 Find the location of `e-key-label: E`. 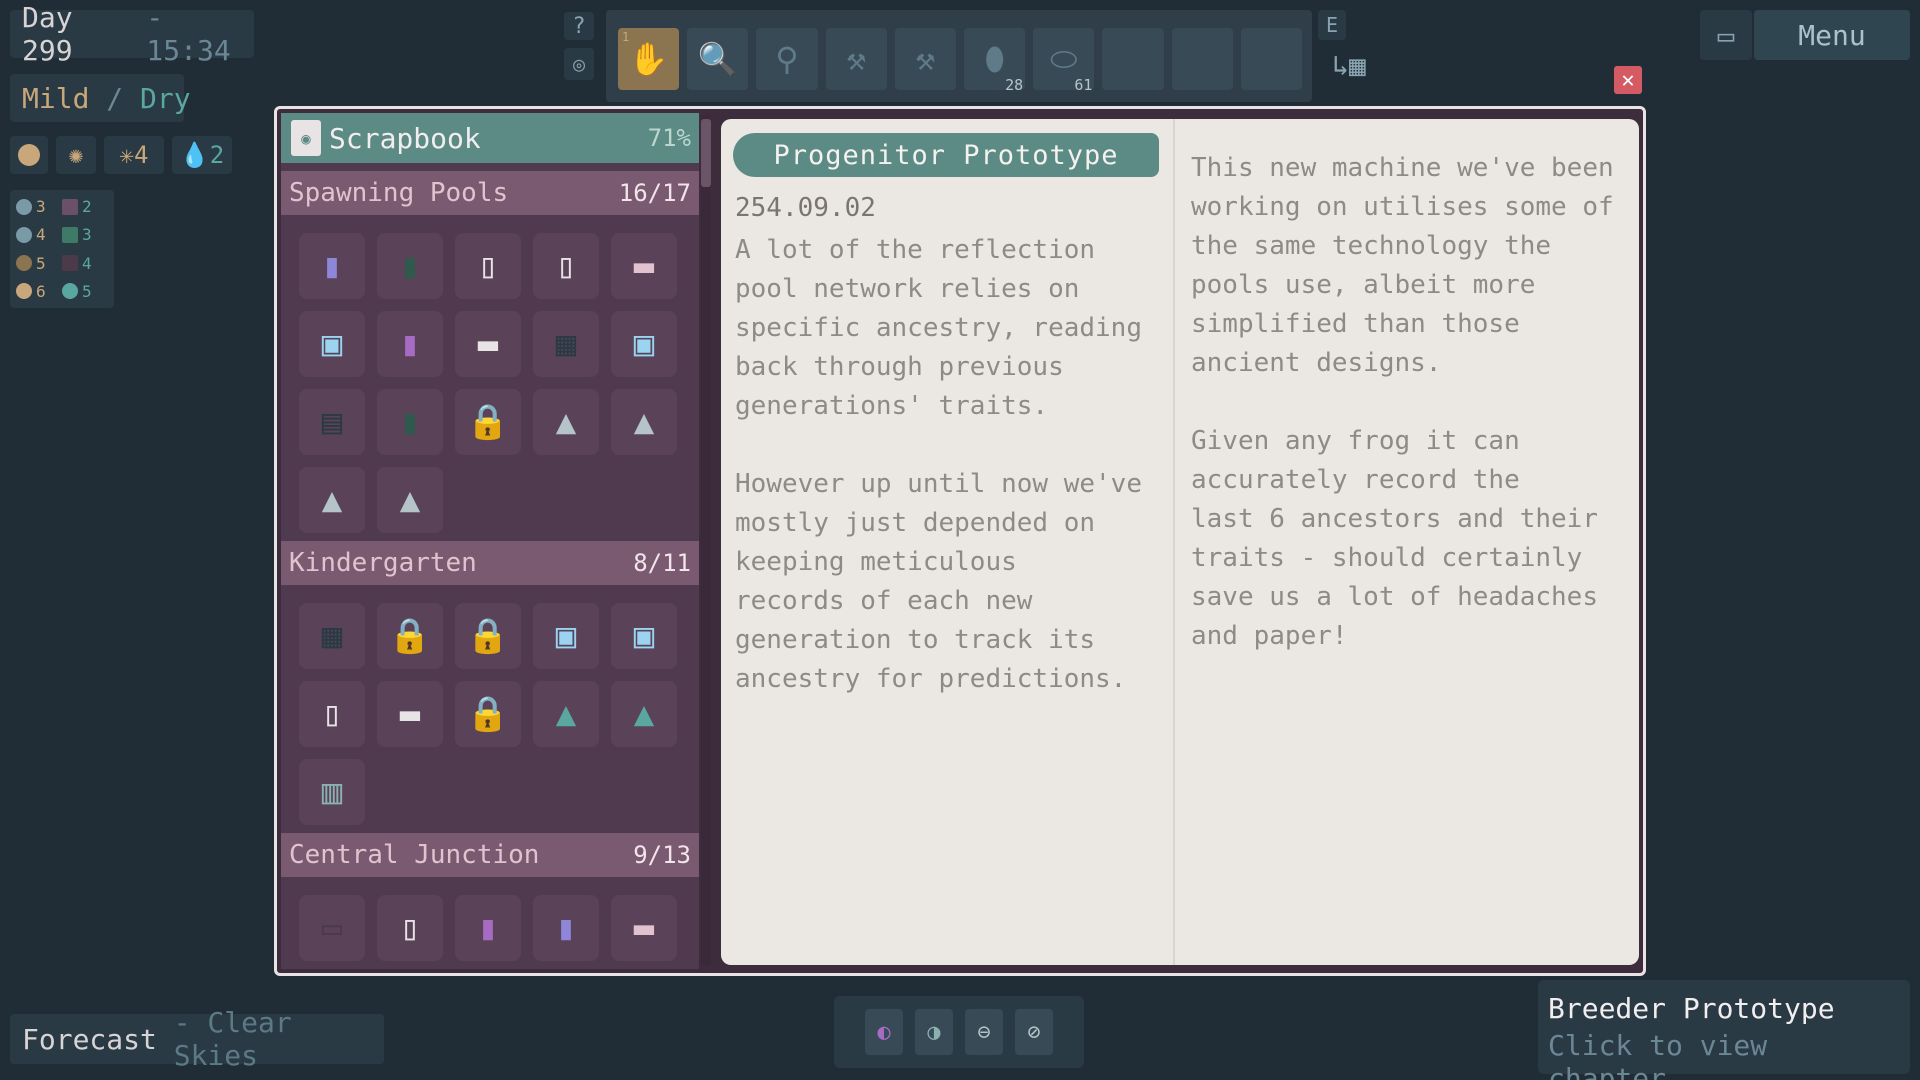

e-key-label: E is located at coordinates (1332, 25).